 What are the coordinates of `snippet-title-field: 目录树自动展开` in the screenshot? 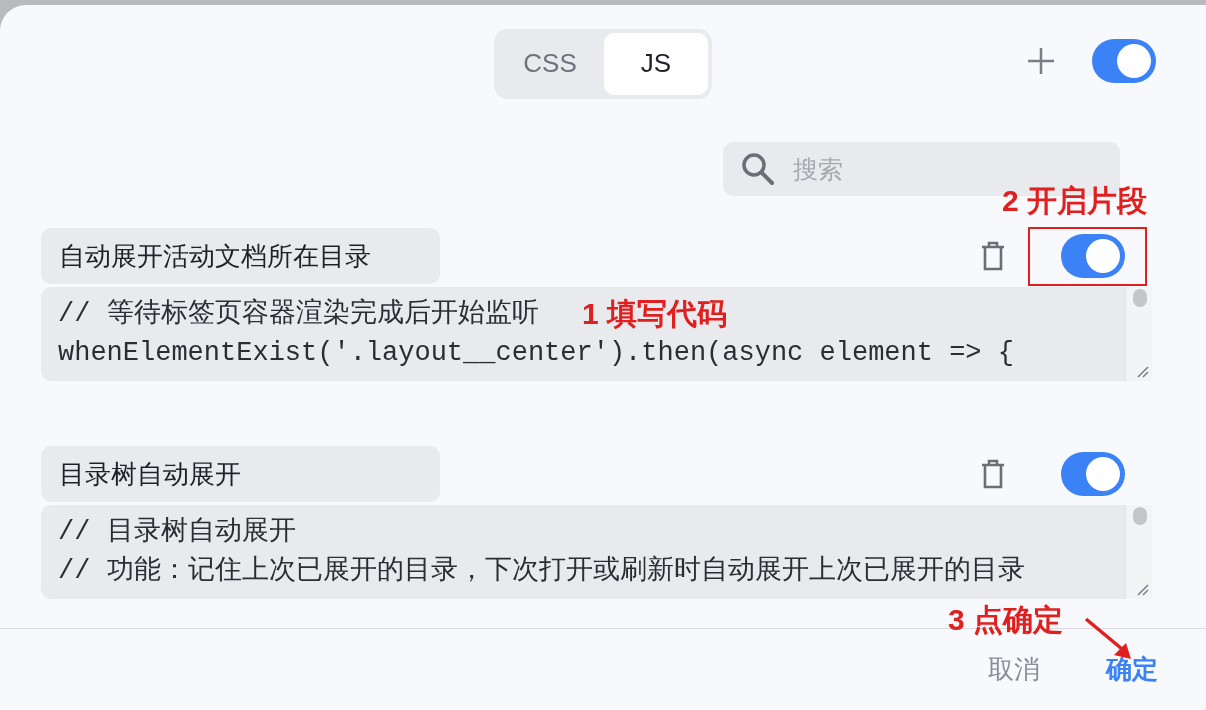 It's located at (240, 474).